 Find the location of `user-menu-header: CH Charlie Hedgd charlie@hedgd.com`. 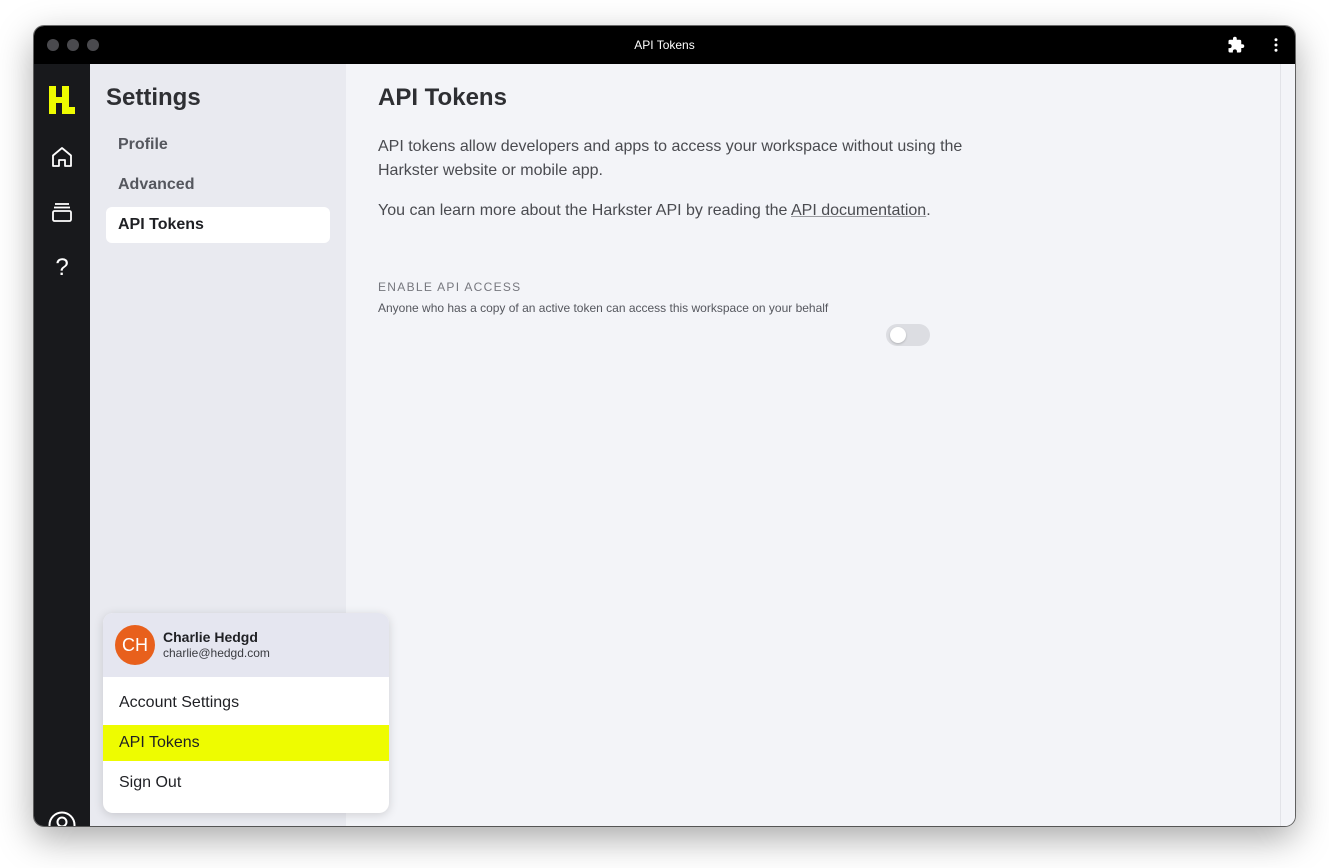

user-menu-header: CH Charlie Hedgd charlie@hedgd.com is located at coordinates (246, 645).